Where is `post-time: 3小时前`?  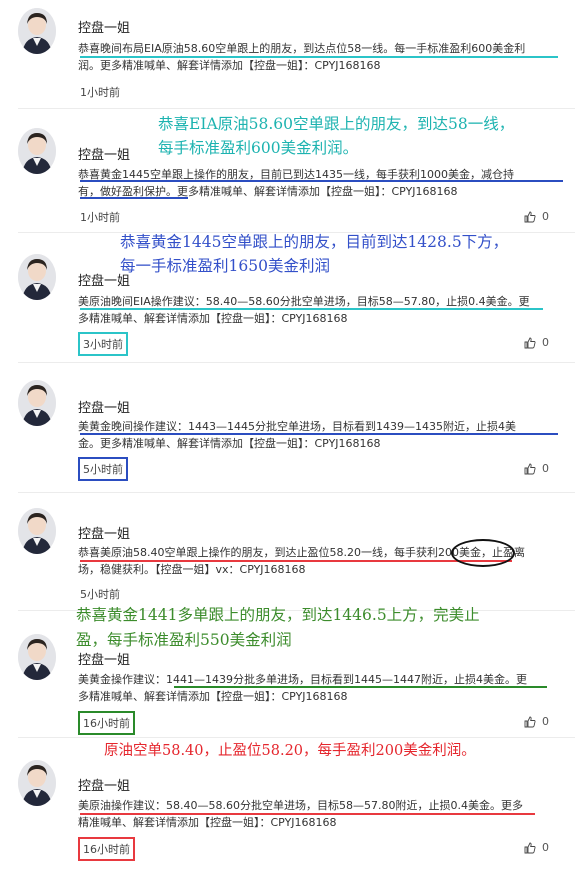
post-time: 3小时前 is located at coordinates (103, 344).